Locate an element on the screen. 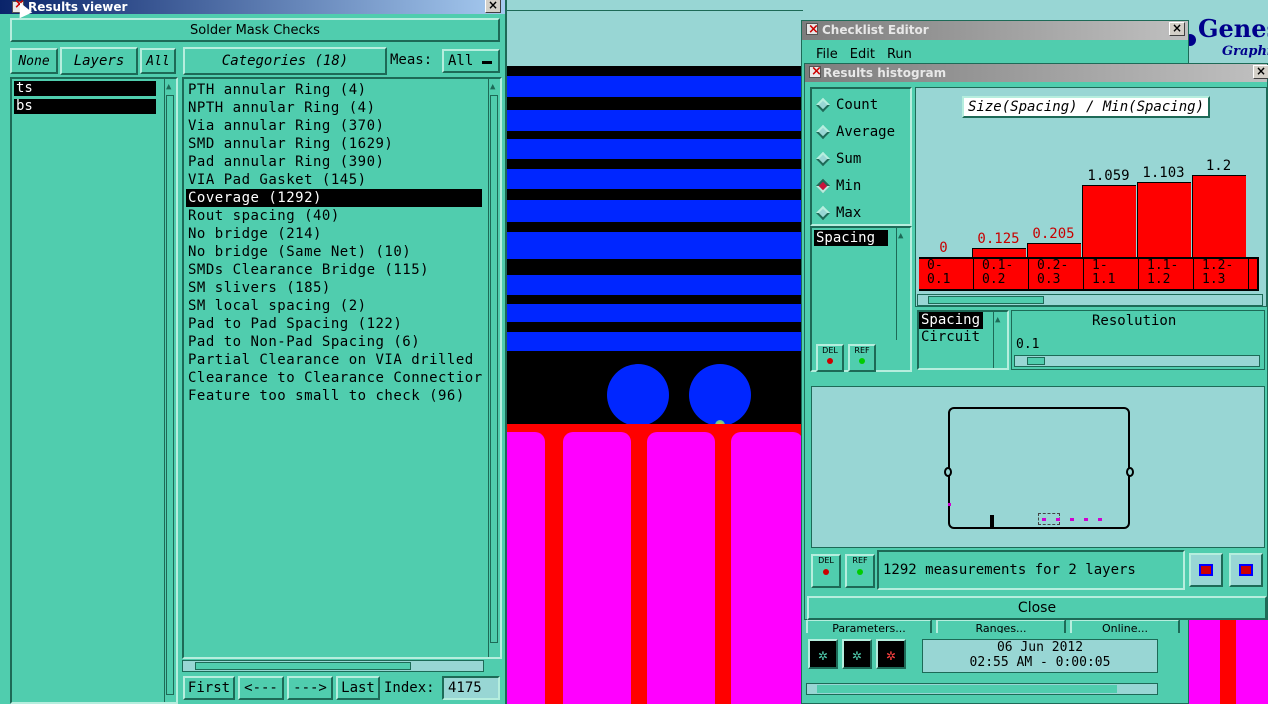  categories-button: Categories (18) is located at coordinates (285, 61).